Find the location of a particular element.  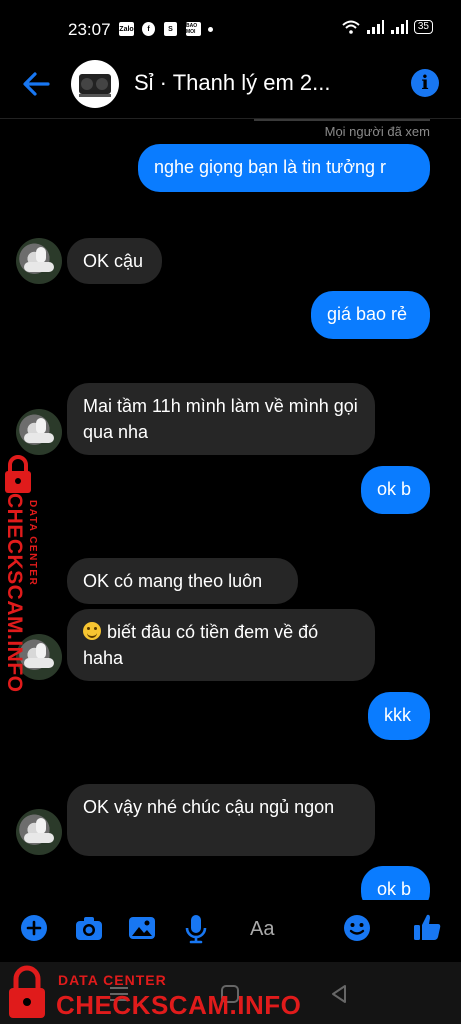

zalo-icon: Zalo is located at coordinates (126, 29).